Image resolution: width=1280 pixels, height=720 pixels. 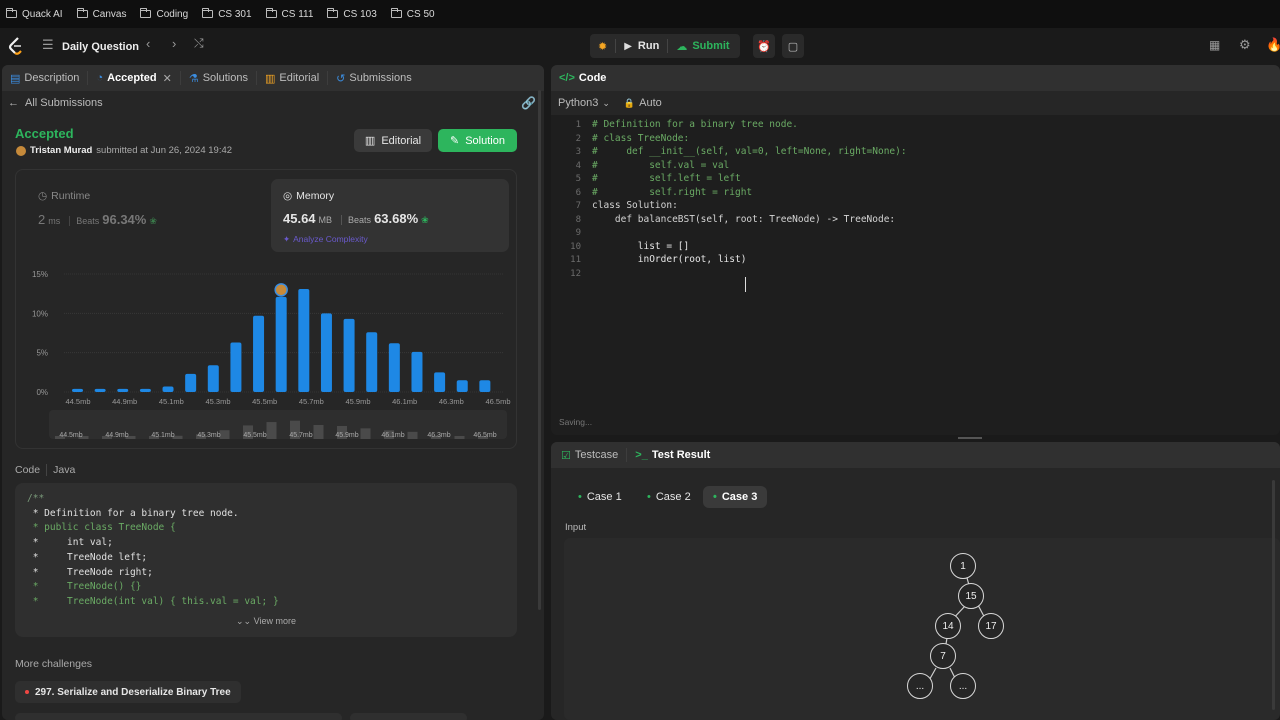 I want to click on left-scrollbar, so click(x=539, y=350).